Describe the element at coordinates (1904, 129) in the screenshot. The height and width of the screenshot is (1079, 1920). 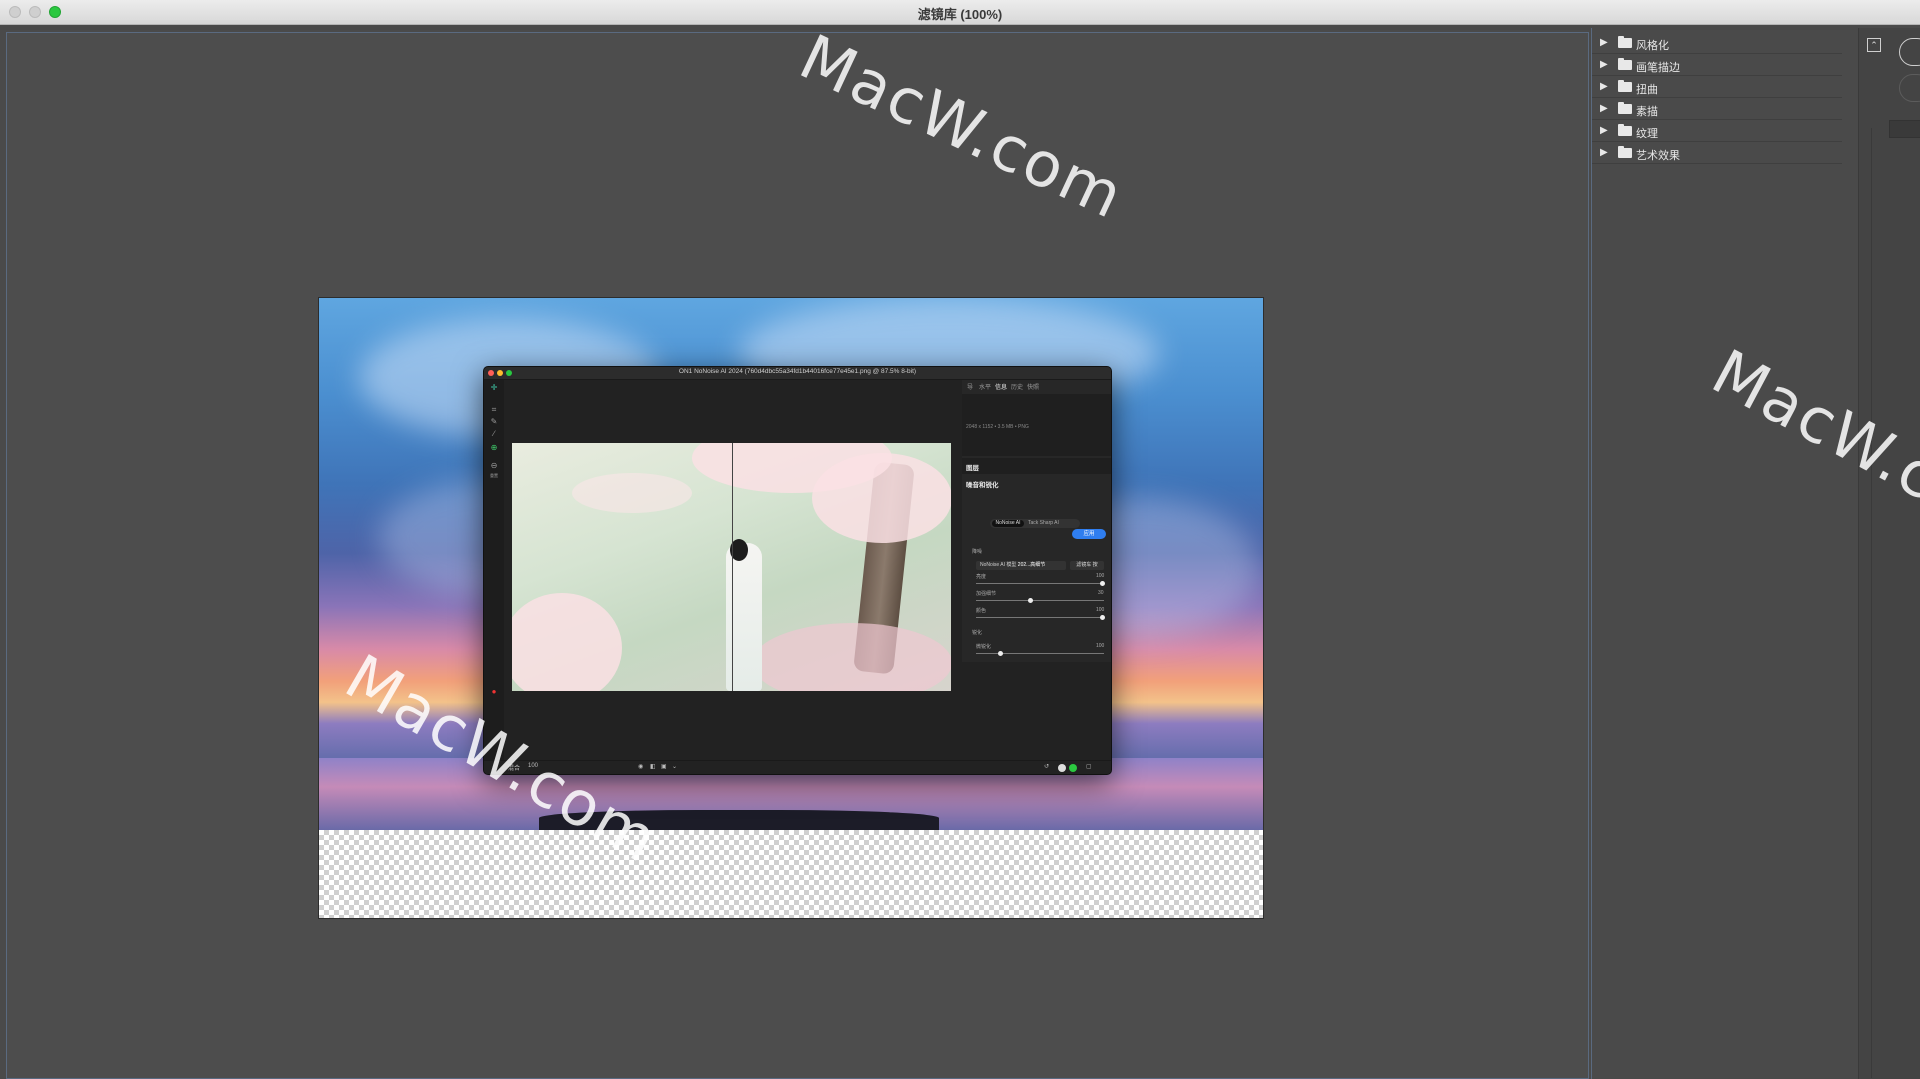
I see `filter-select-dropdown` at that location.